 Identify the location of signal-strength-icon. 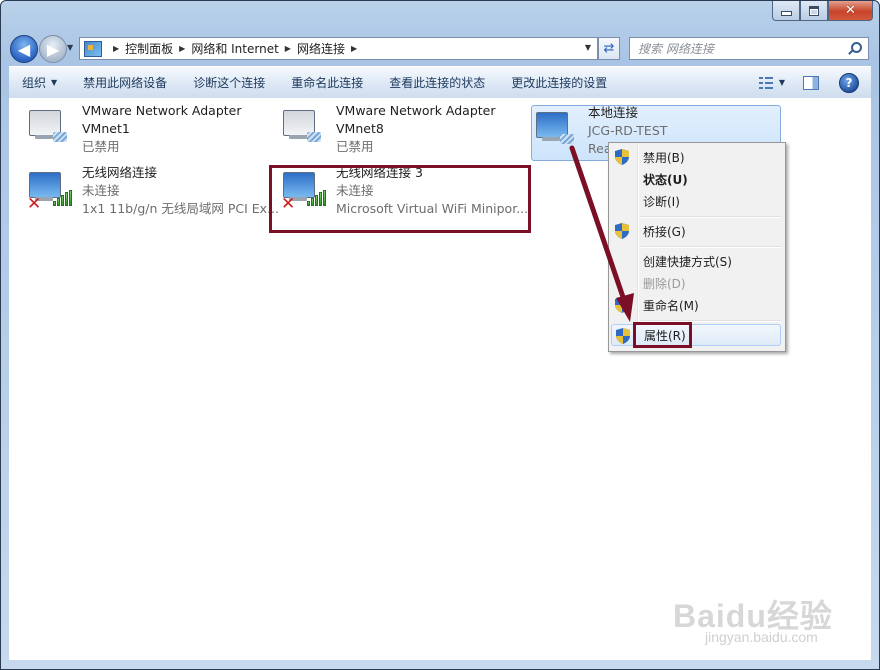
(64, 198).